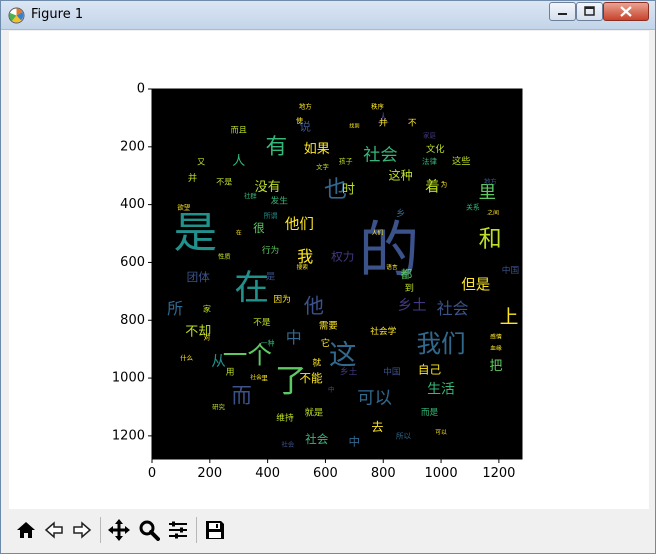 The image size is (656, 554). I want to click on wordcloud-word: 中, so click(294, 337).